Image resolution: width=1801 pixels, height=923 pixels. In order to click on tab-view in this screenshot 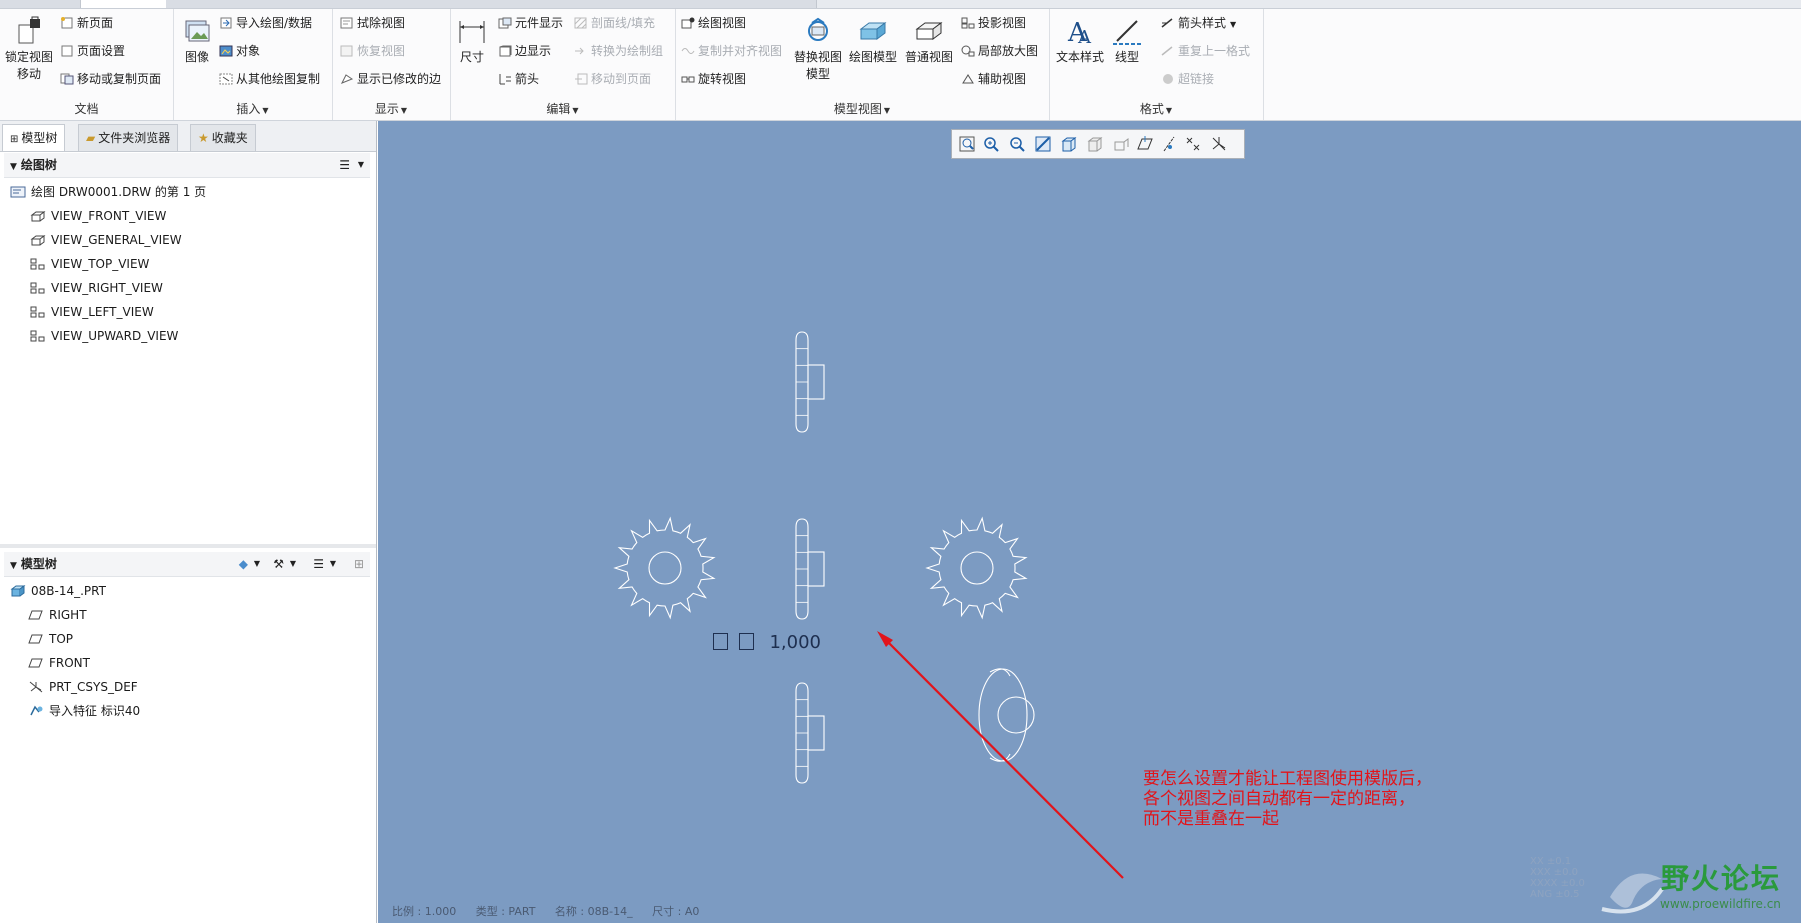, I will do `click(696, 4)`.